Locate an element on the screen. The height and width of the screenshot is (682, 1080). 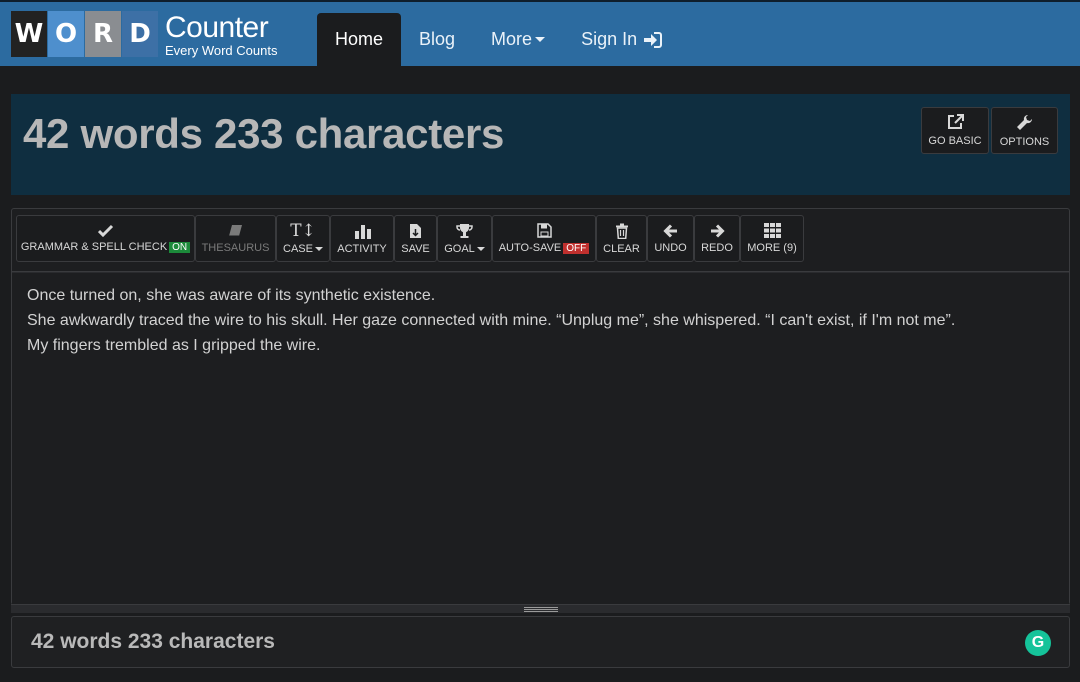
resize-grip-icon is located at coordinates (541, 609).